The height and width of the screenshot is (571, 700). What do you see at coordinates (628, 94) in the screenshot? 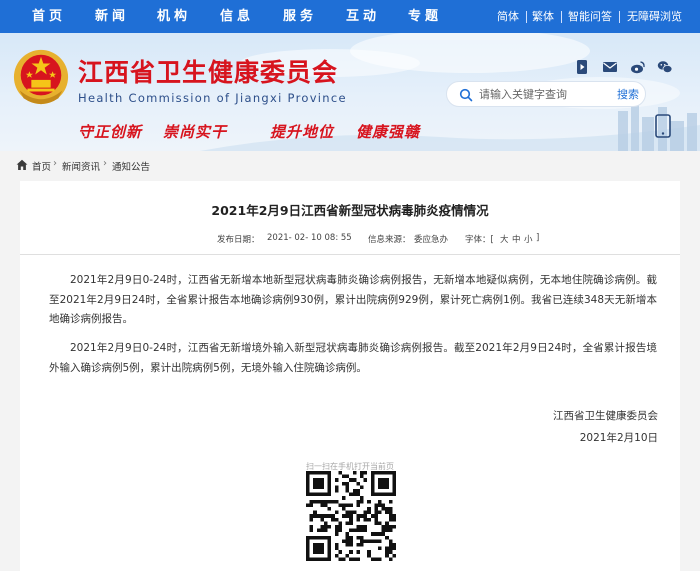
I see `search-button: 搜索` at bounding box center [628, 94].